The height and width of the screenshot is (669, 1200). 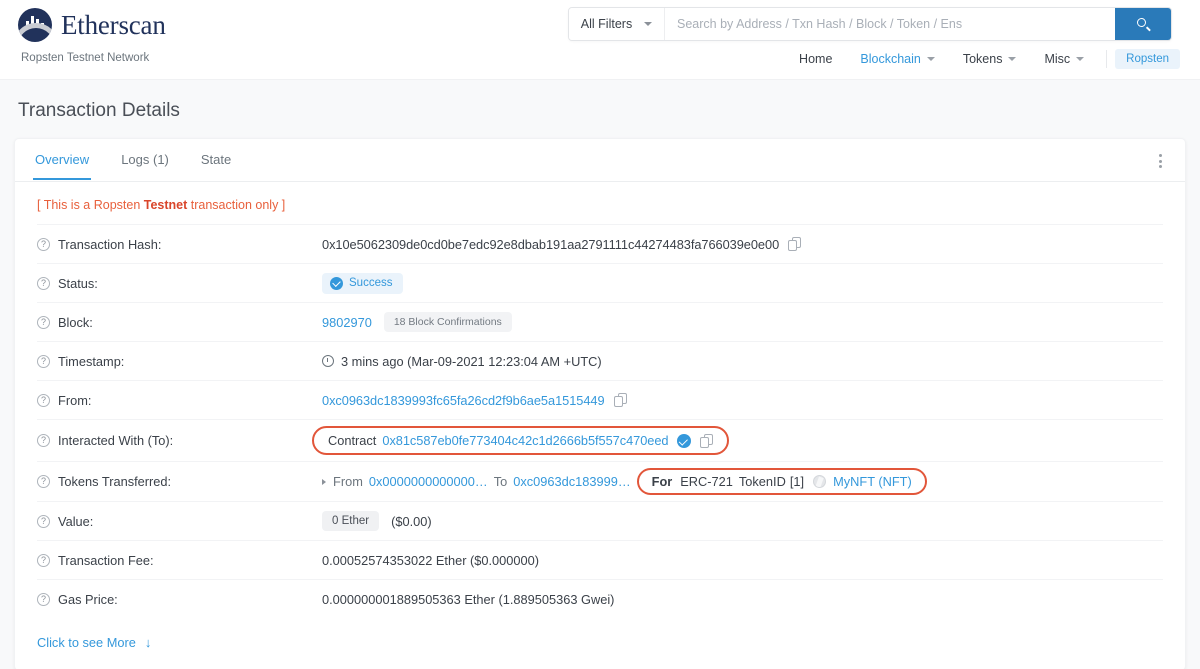 What do you see at coordinates (606, 24) in the screenshot?
I see `all-filters-label: All Filters` at bounding box center [606, 24].